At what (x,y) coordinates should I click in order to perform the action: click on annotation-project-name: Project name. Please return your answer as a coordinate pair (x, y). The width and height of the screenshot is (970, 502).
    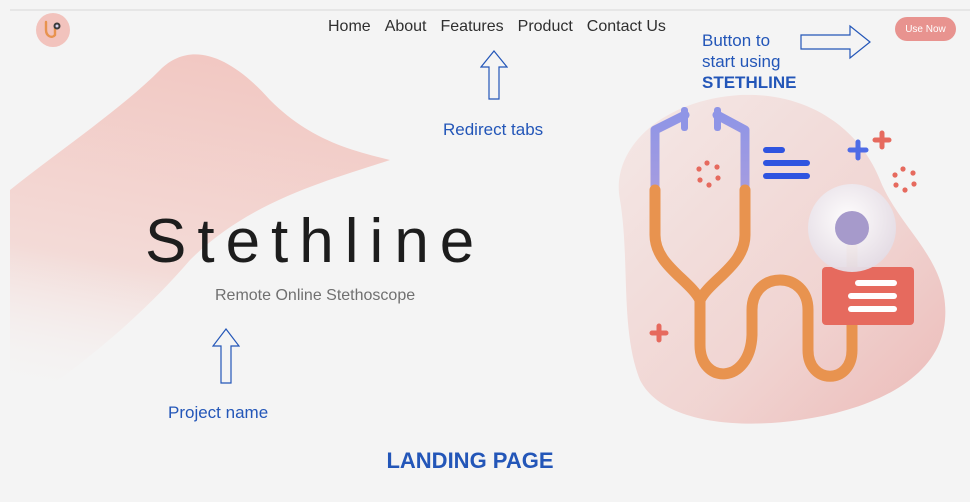
    Looking at the image, I should click on (218, 412).